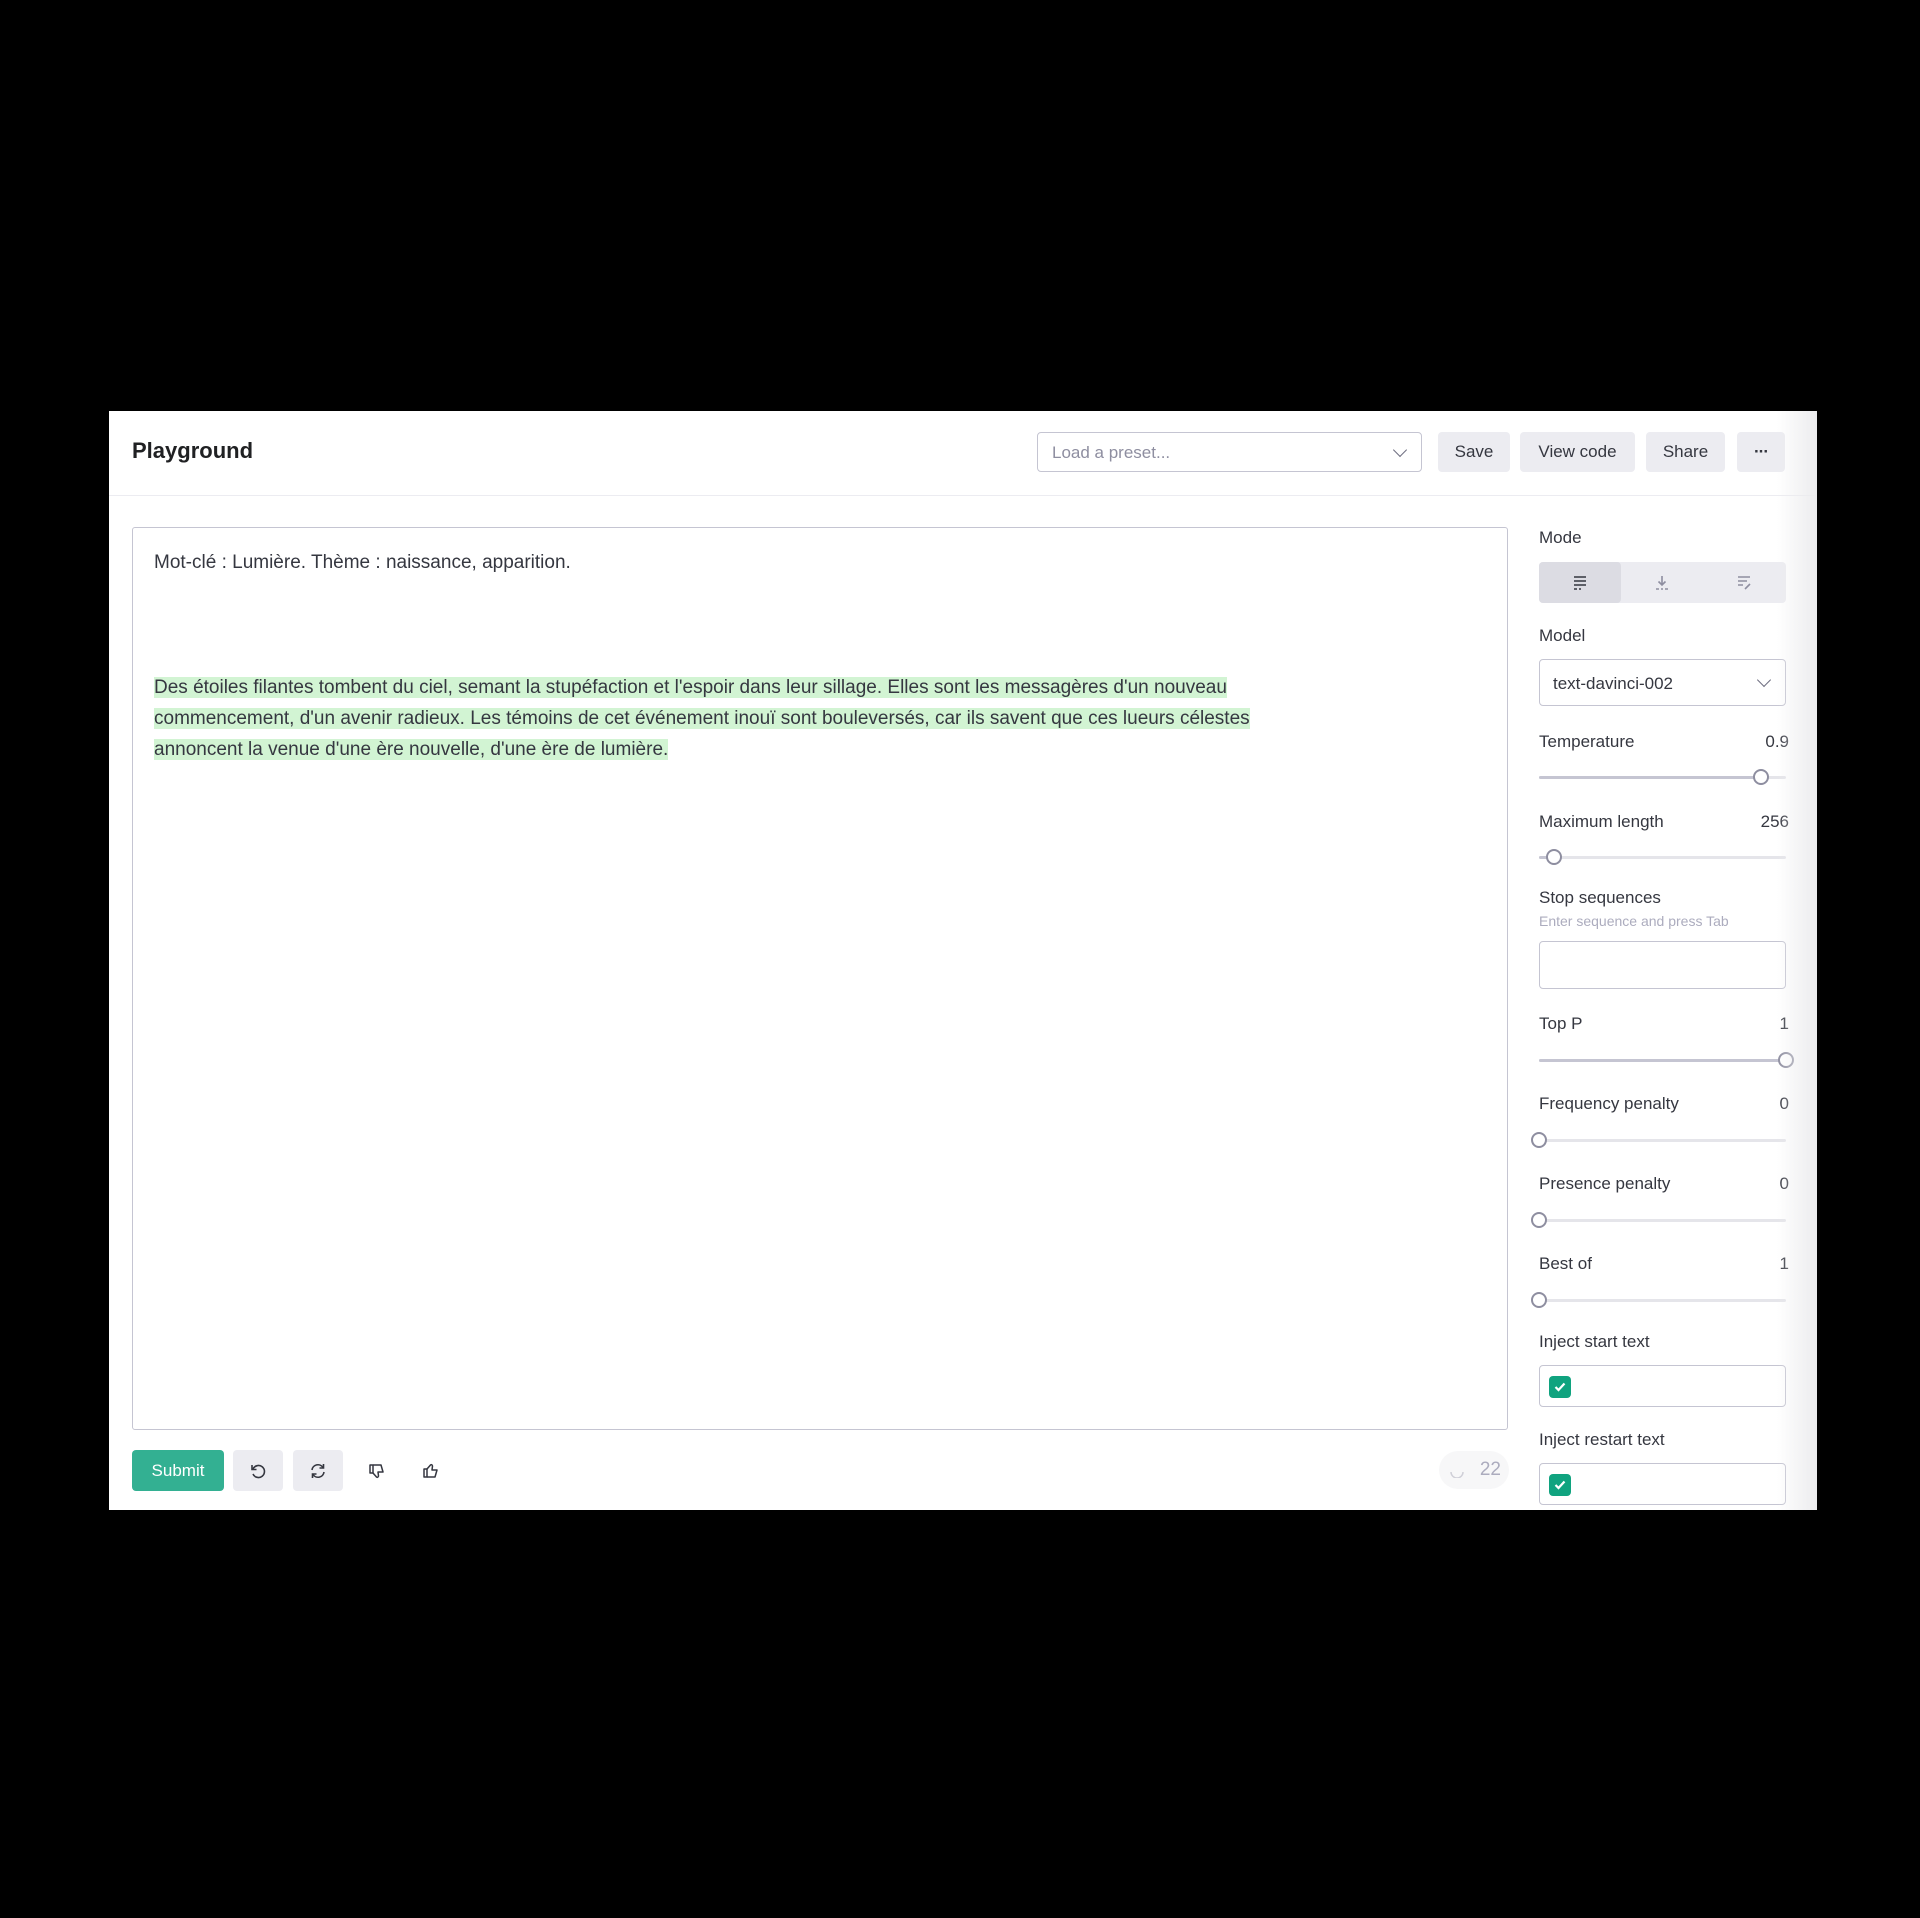 The image size is (1920, 1918). Describe the element at coordinates (1658, 1220) in the screenshot. I see `presence-penalty-slider` at that location.